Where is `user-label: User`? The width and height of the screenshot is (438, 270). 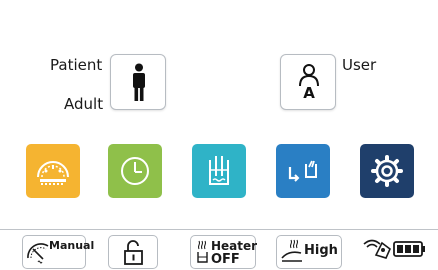 user-label: User is located at coordinates (359, 65).